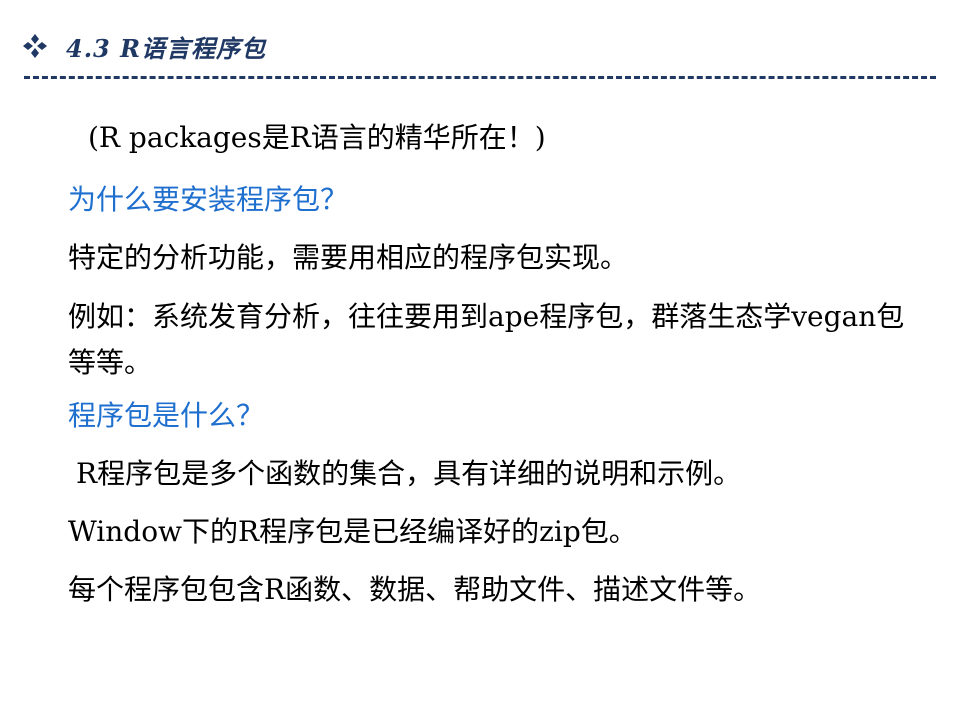 The height and width of the screenshot is (720, 960). I want to click on answer-package-definition: R程序包是多个函数的集合，具有详细的说明和示例。, so click(409, 473).